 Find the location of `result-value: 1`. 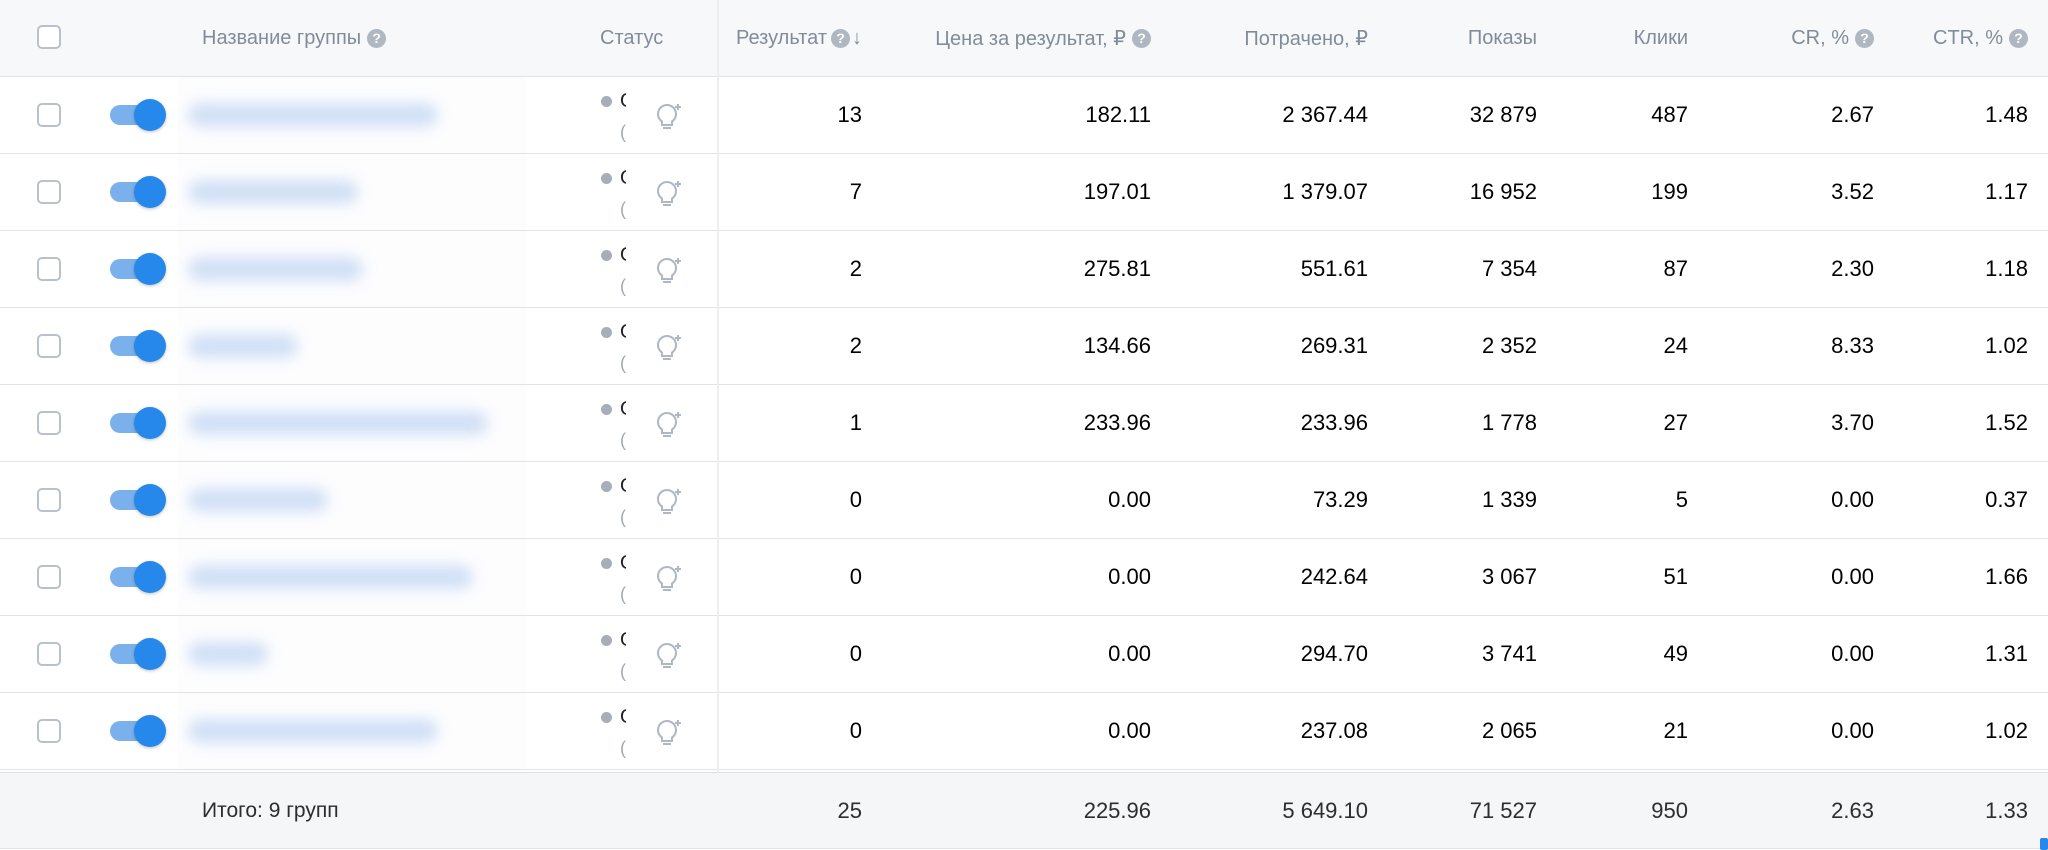

result-value: 1 is located at coordinates (855, 422).